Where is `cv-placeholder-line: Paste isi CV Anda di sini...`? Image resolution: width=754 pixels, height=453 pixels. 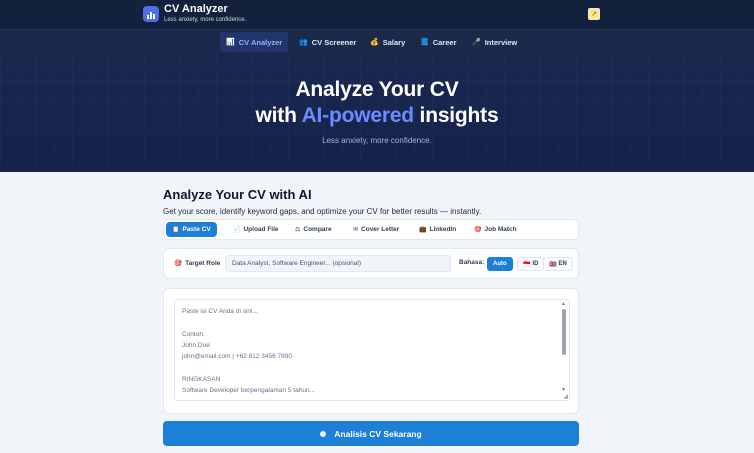
cv-placeholder-line: Paste isi CV Anda di sini... is located at coordinates (220, 311).